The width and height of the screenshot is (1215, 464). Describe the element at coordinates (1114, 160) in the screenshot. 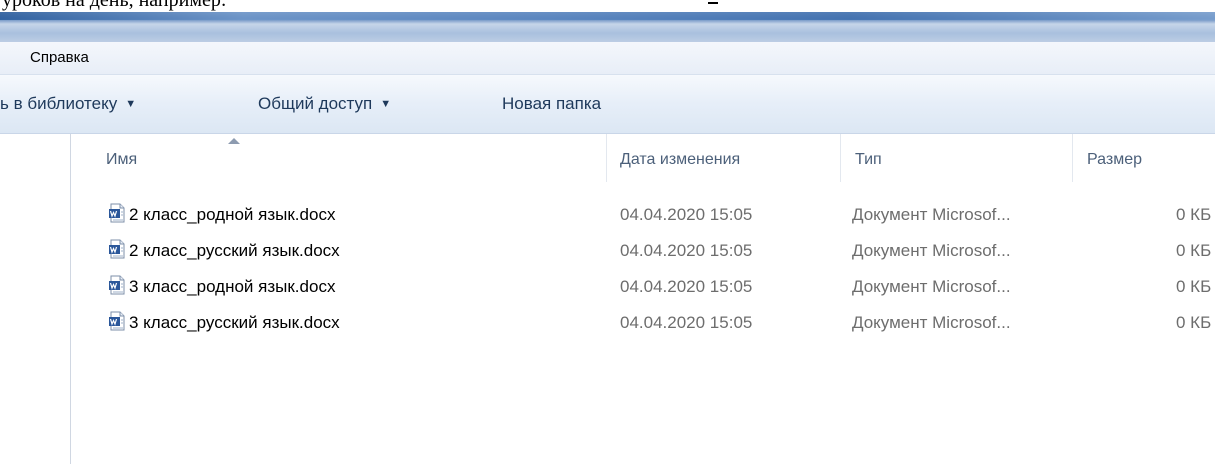

I see `column-header-size: Размер` at that location.